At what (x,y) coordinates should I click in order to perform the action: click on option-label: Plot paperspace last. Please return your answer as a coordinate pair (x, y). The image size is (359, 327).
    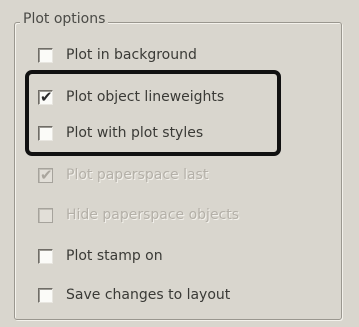
    Looking at the image, I should click on (137, 175).